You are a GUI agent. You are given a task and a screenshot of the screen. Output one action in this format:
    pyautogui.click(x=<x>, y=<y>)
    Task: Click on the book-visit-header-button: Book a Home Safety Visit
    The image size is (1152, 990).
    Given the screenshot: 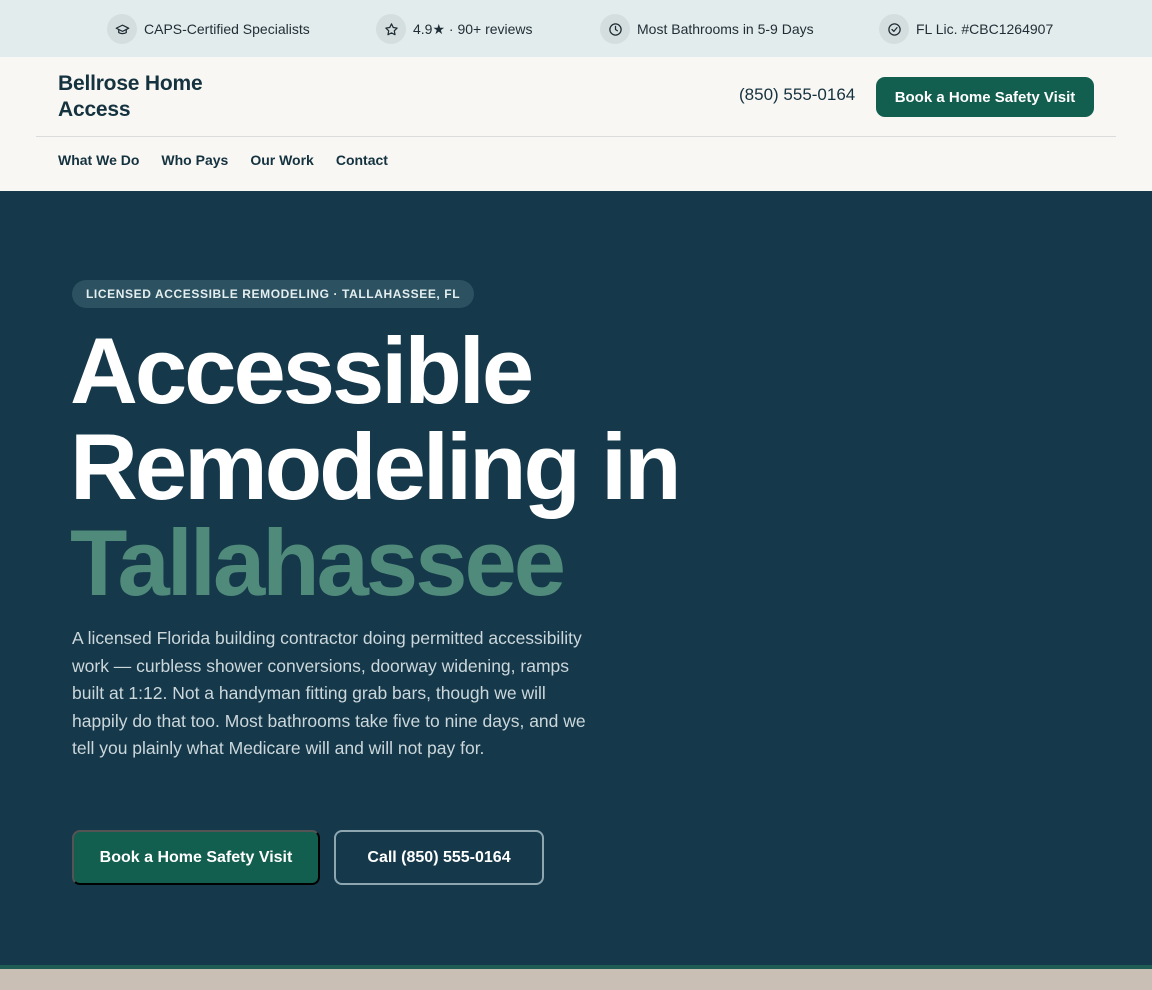 What is the action you would take?
    pyautogui.click(x=985, y=97)
    